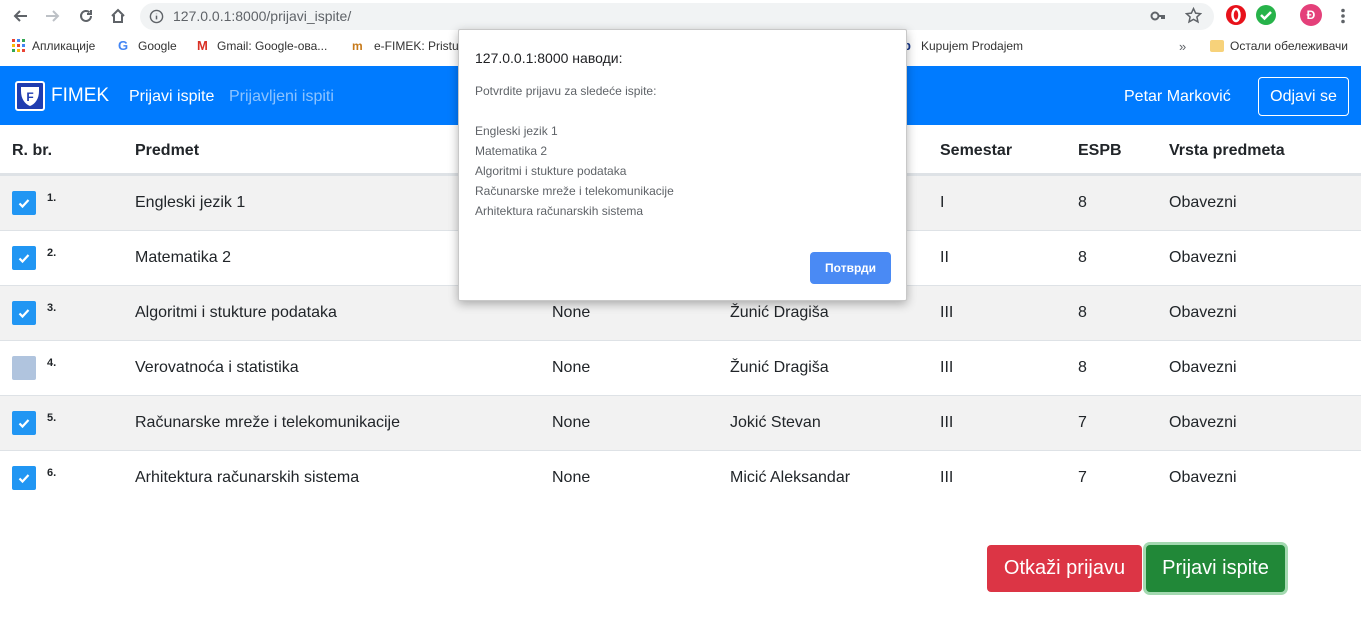 The height and width of the screenshot is (623, 1361). Describe the element at coordinates (247, 477) in the screenshot. I see `cell-predmet: Arhitektura računarskih sistema` at that location.